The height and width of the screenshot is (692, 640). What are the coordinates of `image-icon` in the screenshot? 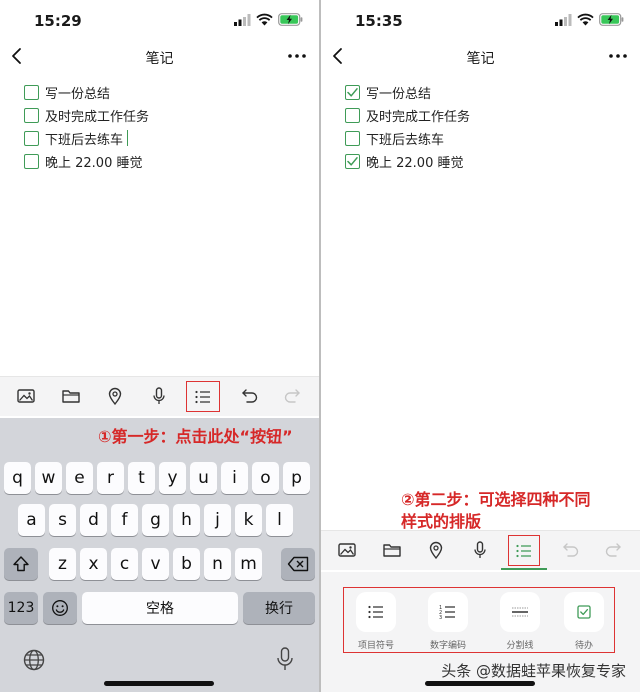 It's located at (26, 396).